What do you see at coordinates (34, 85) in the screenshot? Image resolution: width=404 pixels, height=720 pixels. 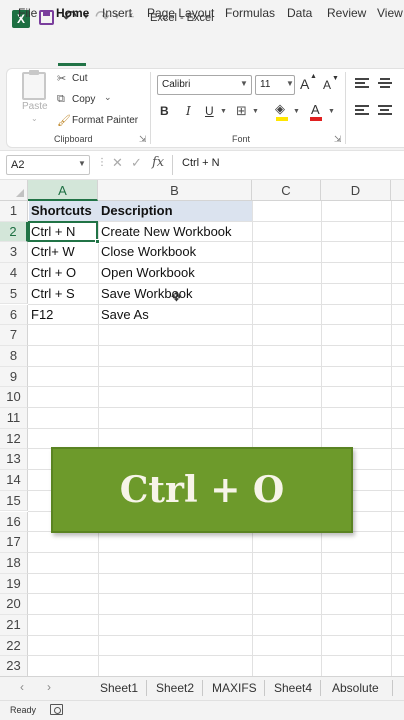 I see `paste-icon` at bounding box center [34, 85].